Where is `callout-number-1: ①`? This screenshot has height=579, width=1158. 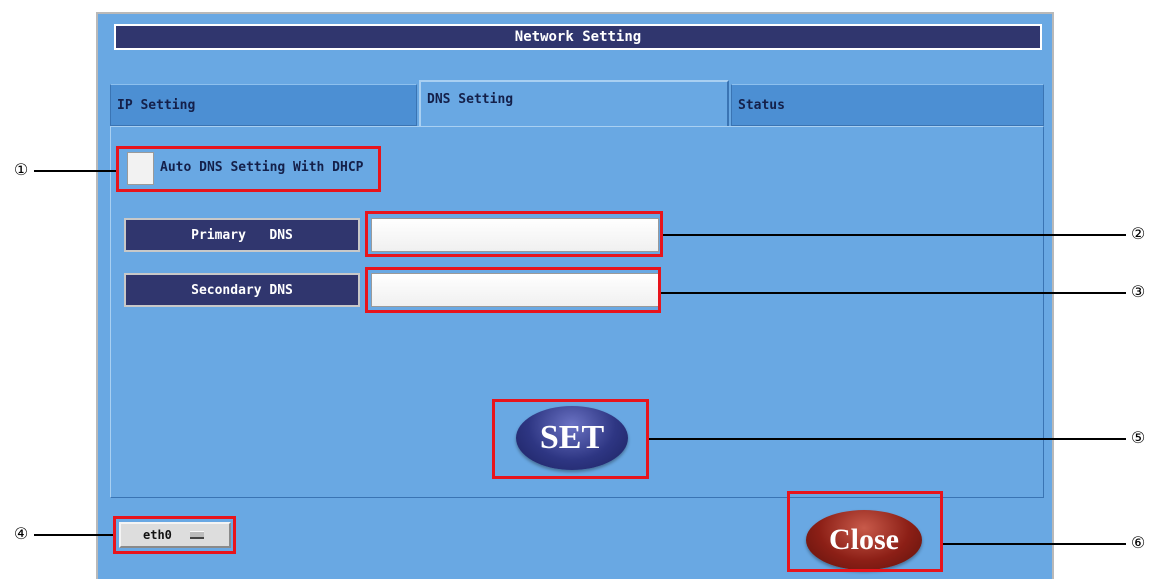 callout-number-1: ① is located at coordinates (21, 169).